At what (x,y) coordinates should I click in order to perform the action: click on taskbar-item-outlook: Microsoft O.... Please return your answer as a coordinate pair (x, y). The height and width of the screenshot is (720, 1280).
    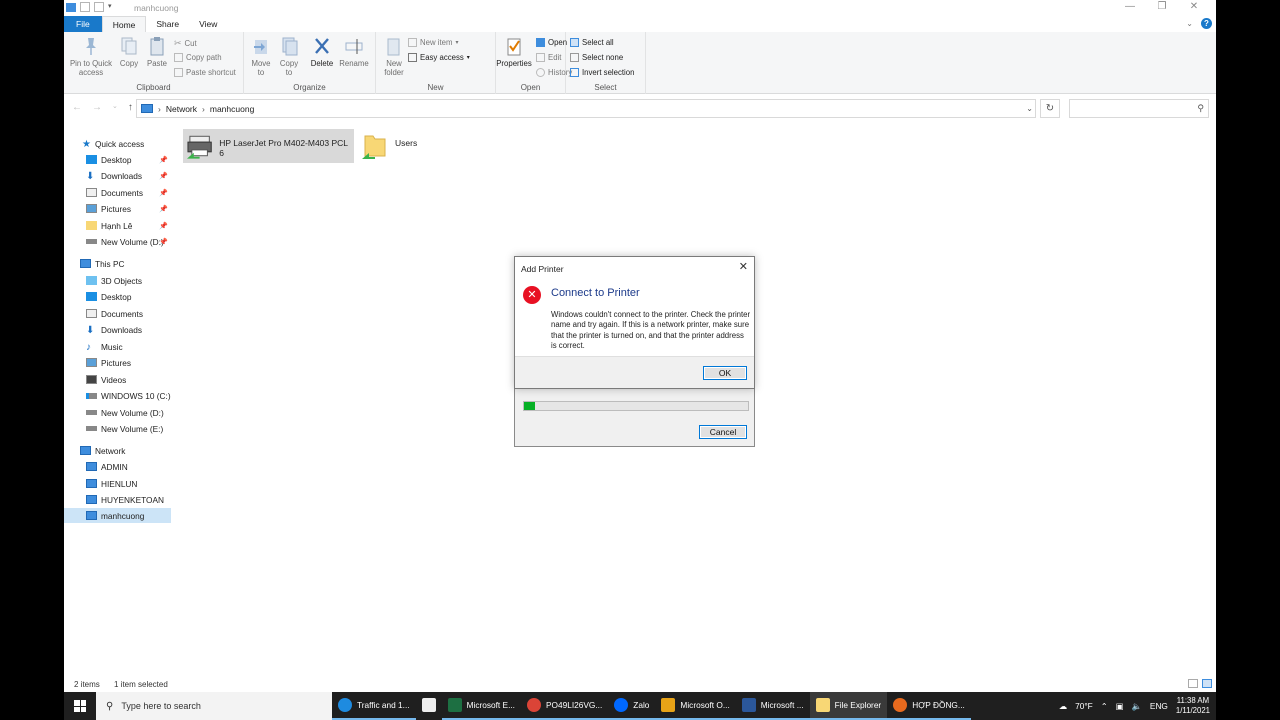
    Looking at the image, I should click on (695, 706).